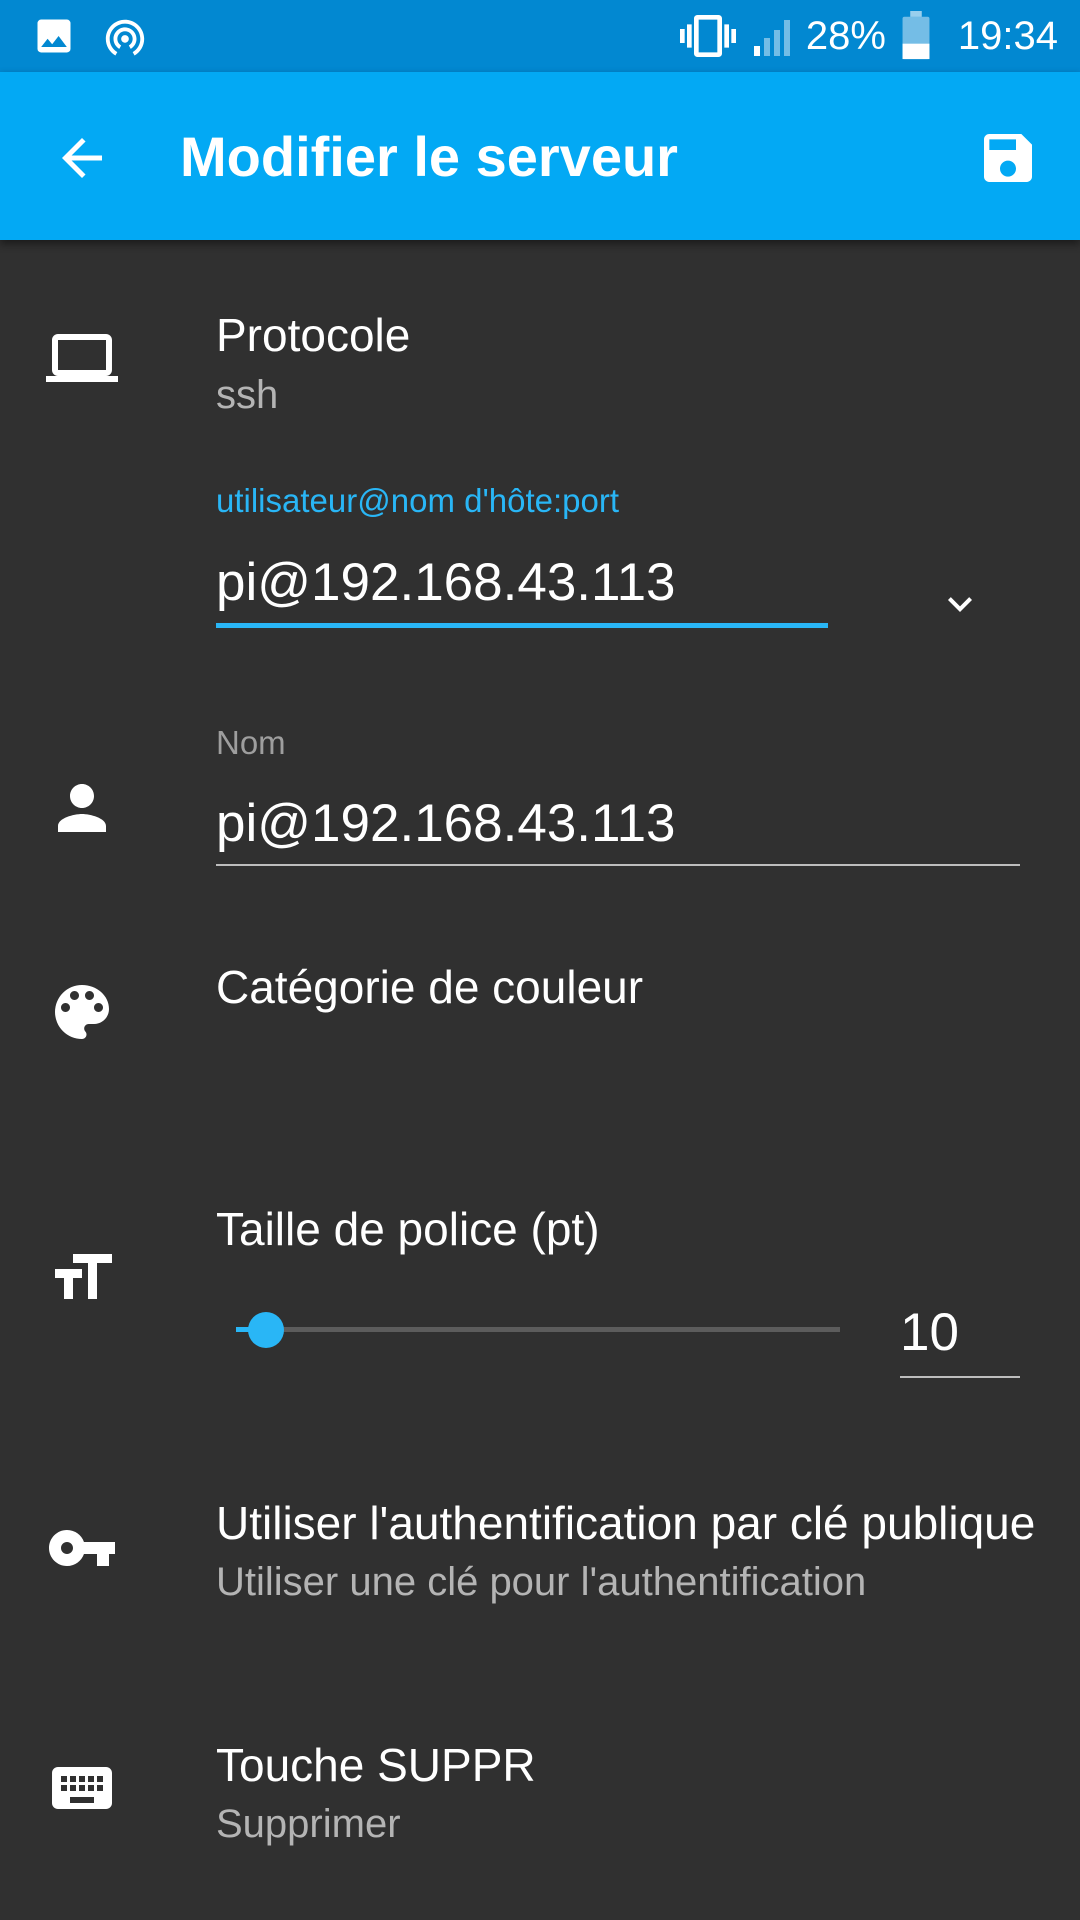 This screenshot has height=1920, width=1080. What do you see at coordinates (916, 35) in the screenshot?
I see `battery-icon` at bounding box center [916, 35].